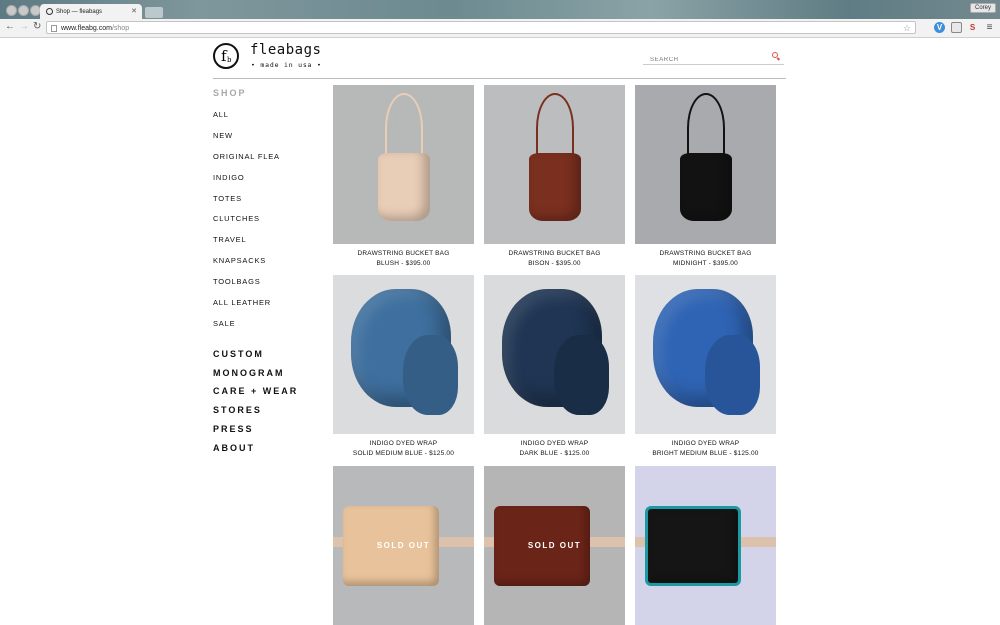  I want to click on header-divider, so click(499, 78).